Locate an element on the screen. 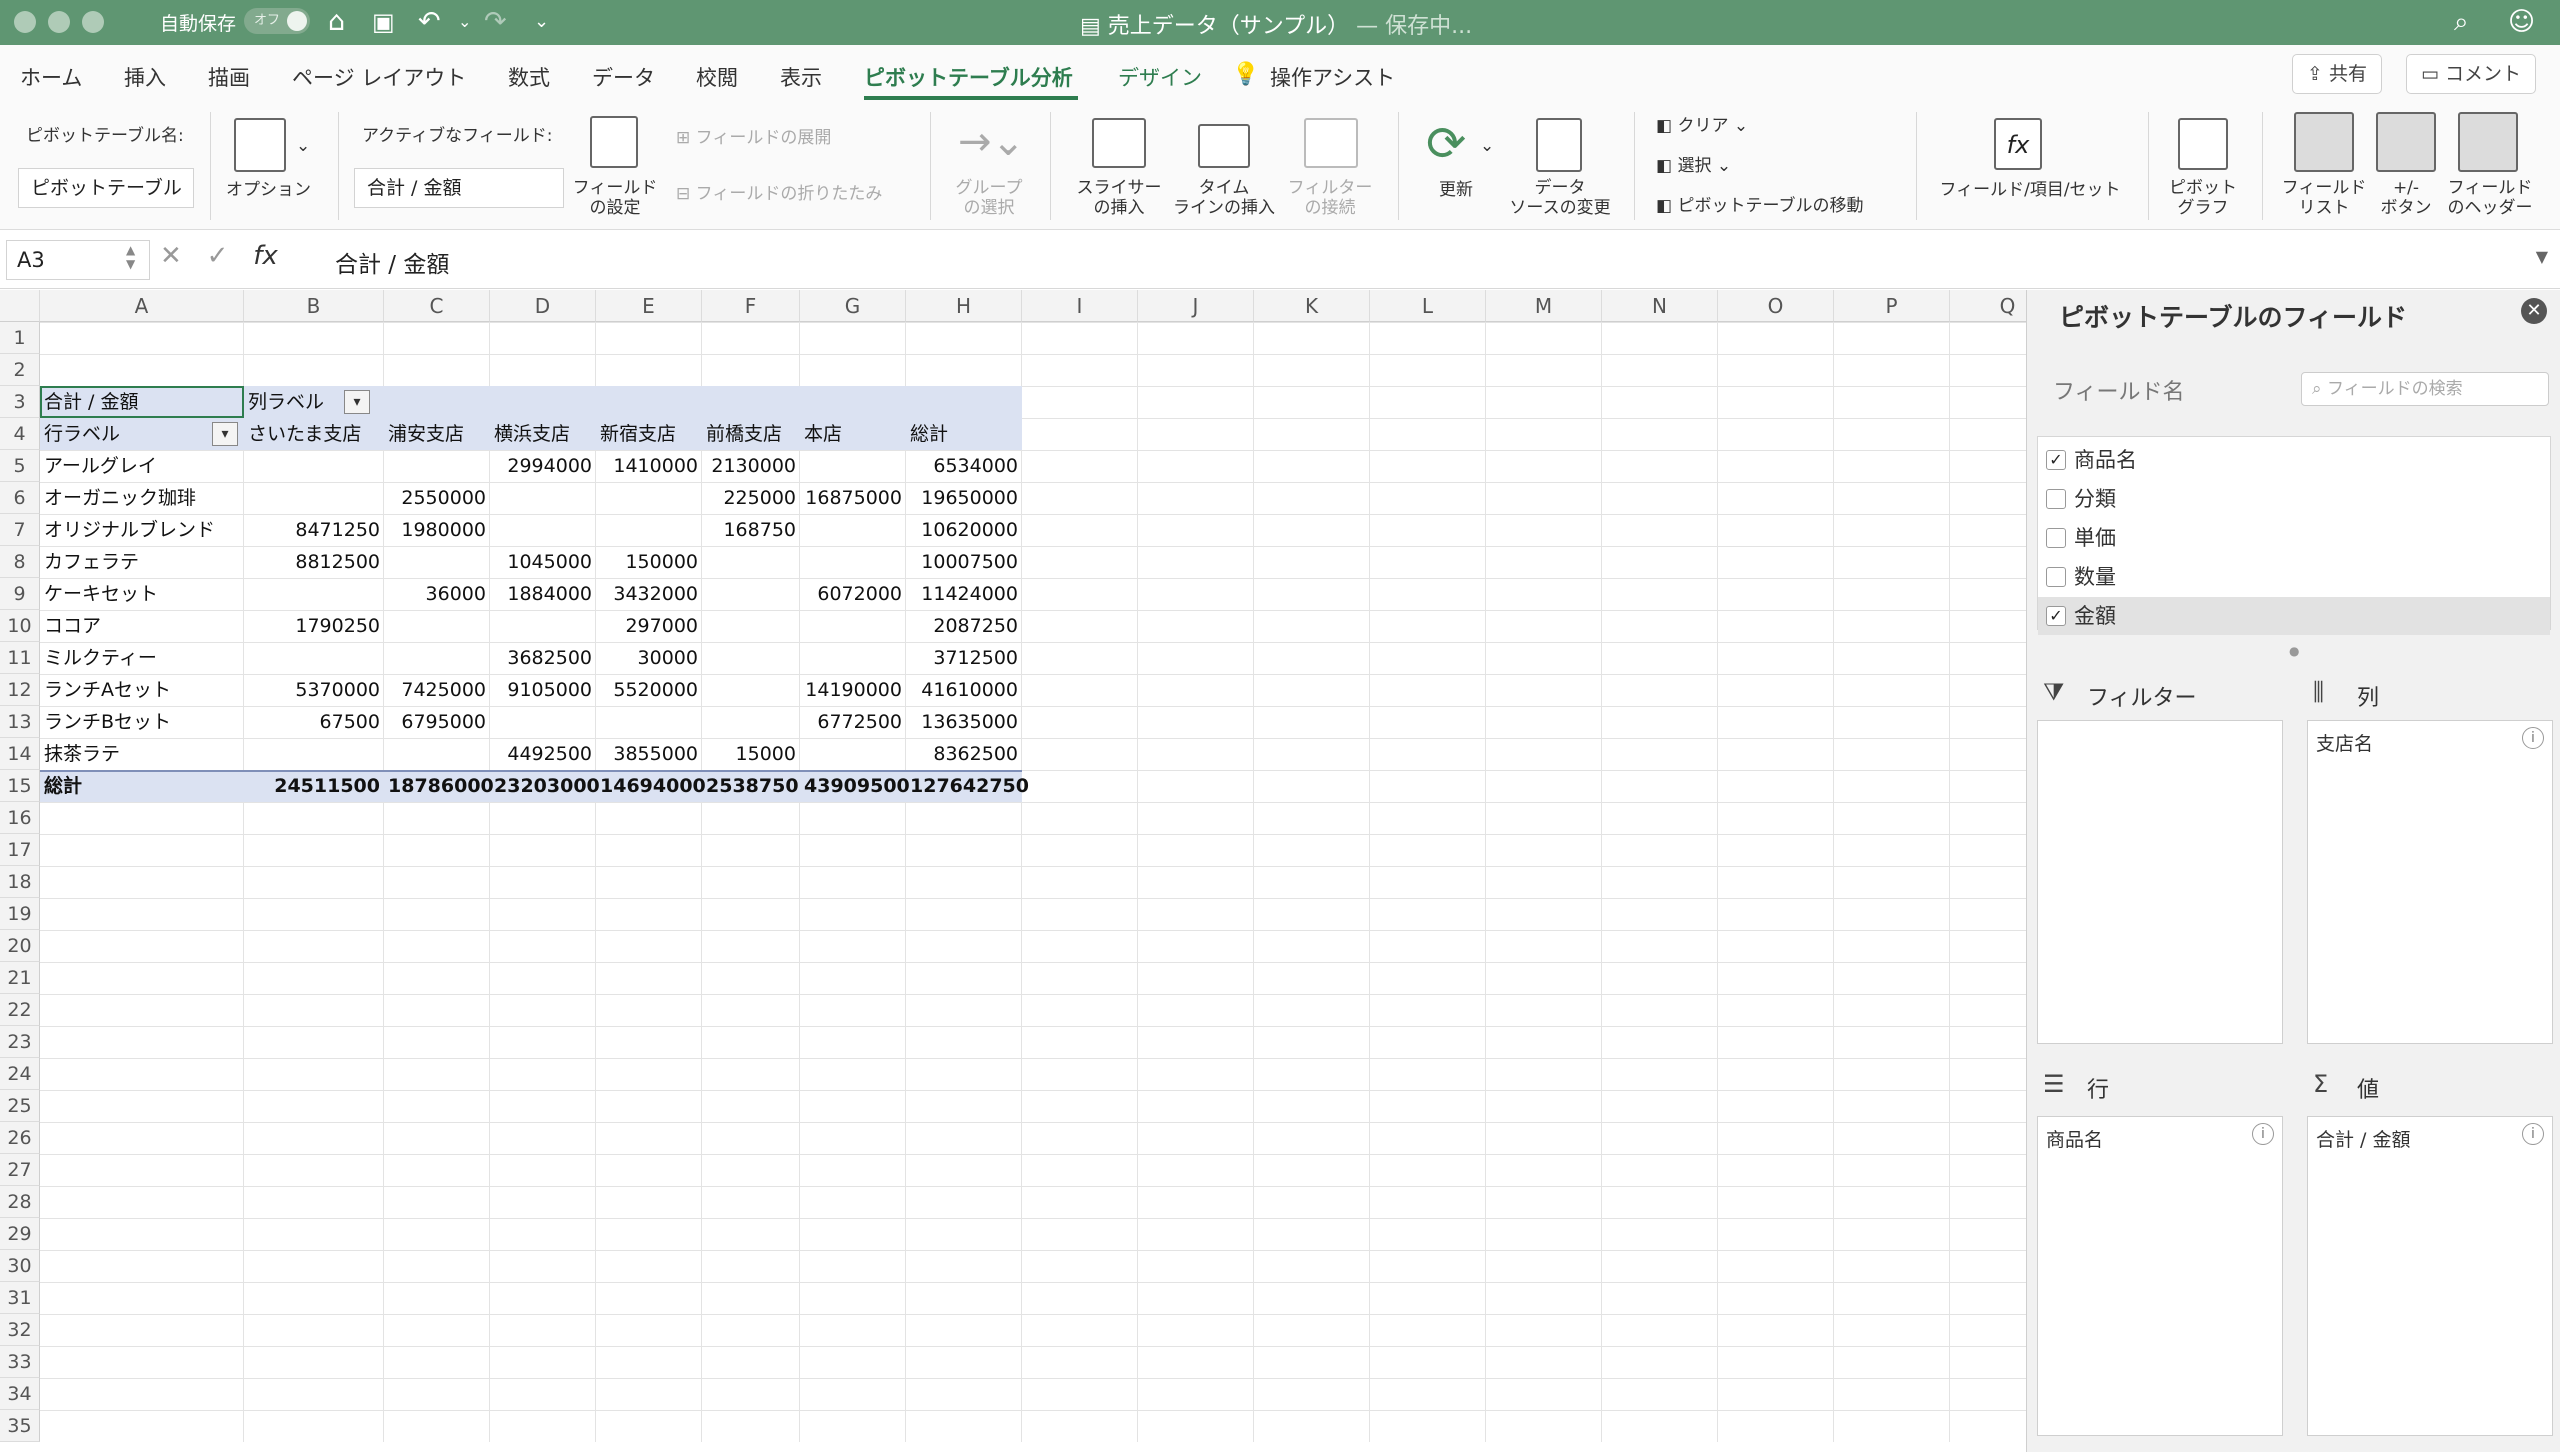 The image size is (2560, 1452). field-headers-icon is located at coordinates (2488, 142).